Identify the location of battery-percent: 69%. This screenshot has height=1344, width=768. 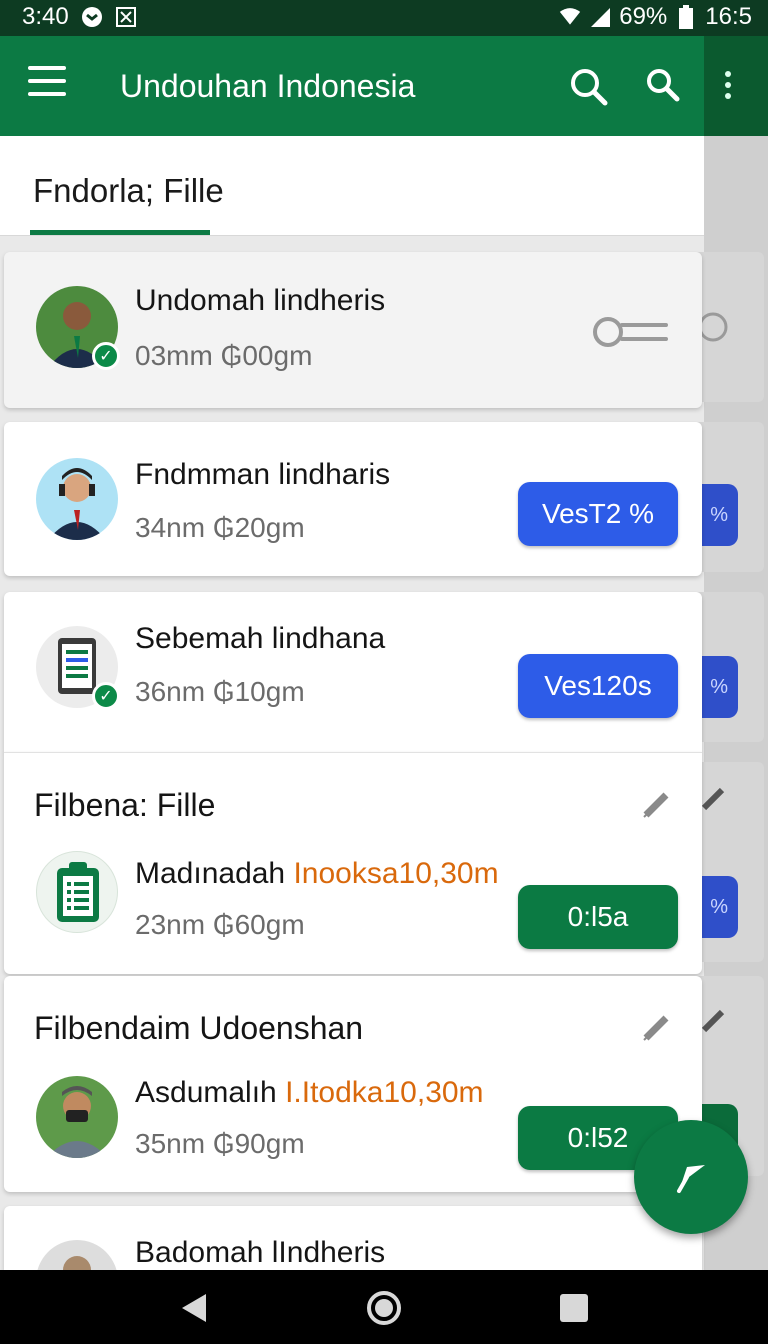
(643, 16).